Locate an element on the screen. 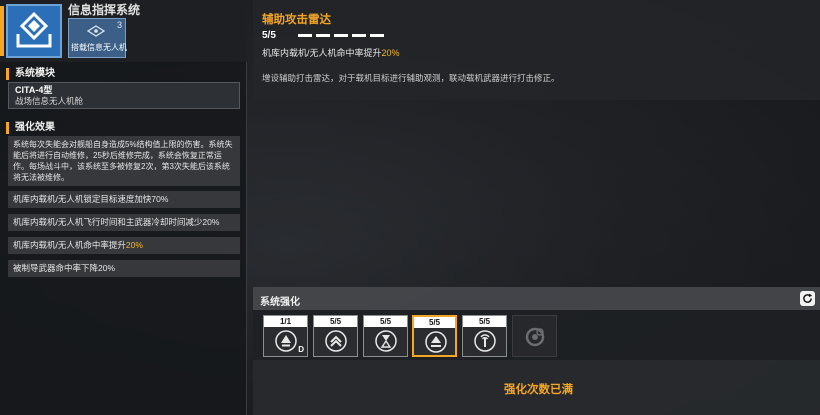 The image size is (820, 415). effect-row: 机库内载机/无人机命中率提升20% is located at coordinates (124, 245).